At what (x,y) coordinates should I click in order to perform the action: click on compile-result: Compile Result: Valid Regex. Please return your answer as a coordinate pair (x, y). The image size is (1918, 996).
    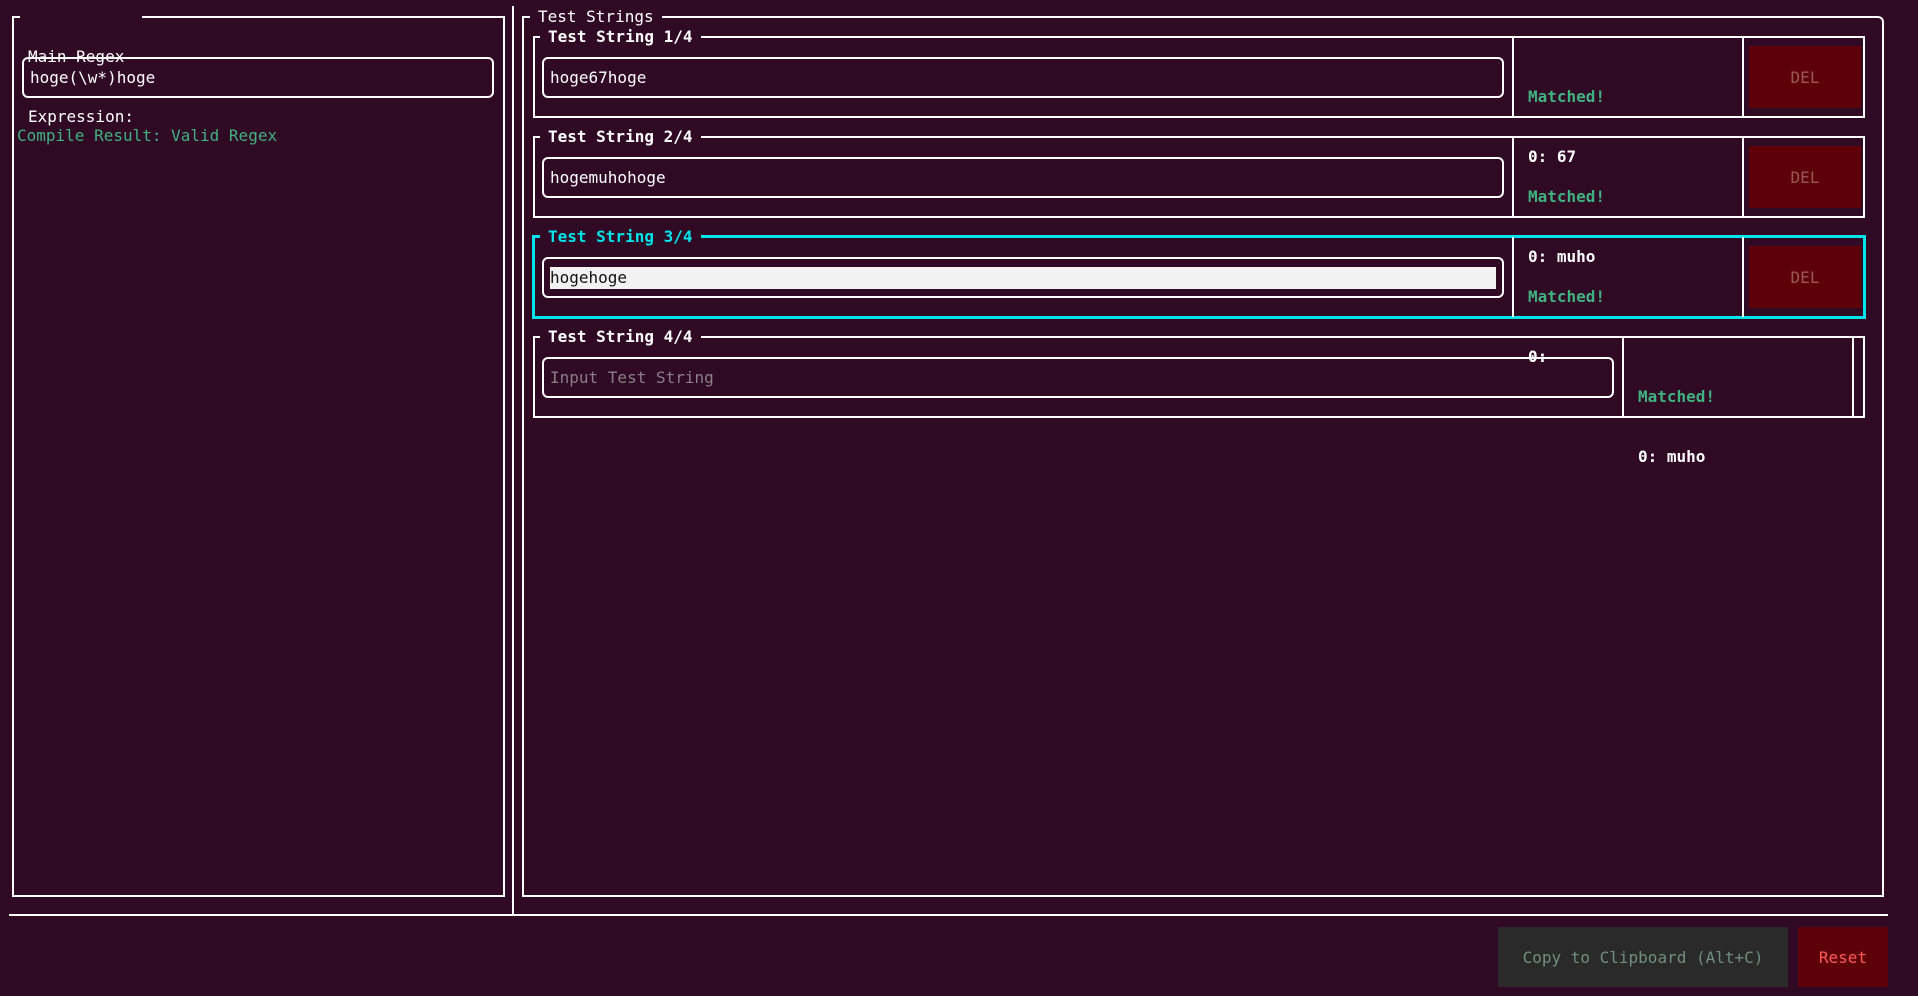
    Looking at the image, I should click on (147, 135).